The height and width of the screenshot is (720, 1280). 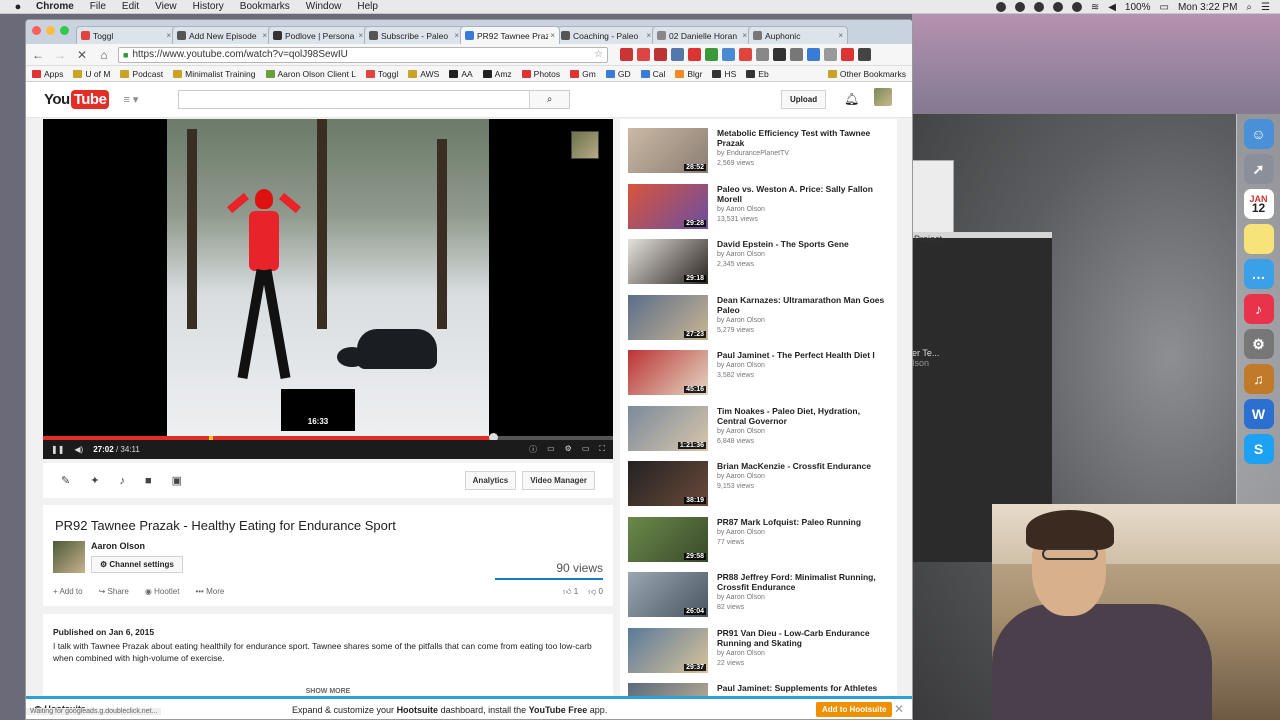 I want to click on subtitles-icon: ▣, so click(x=177, y=480).